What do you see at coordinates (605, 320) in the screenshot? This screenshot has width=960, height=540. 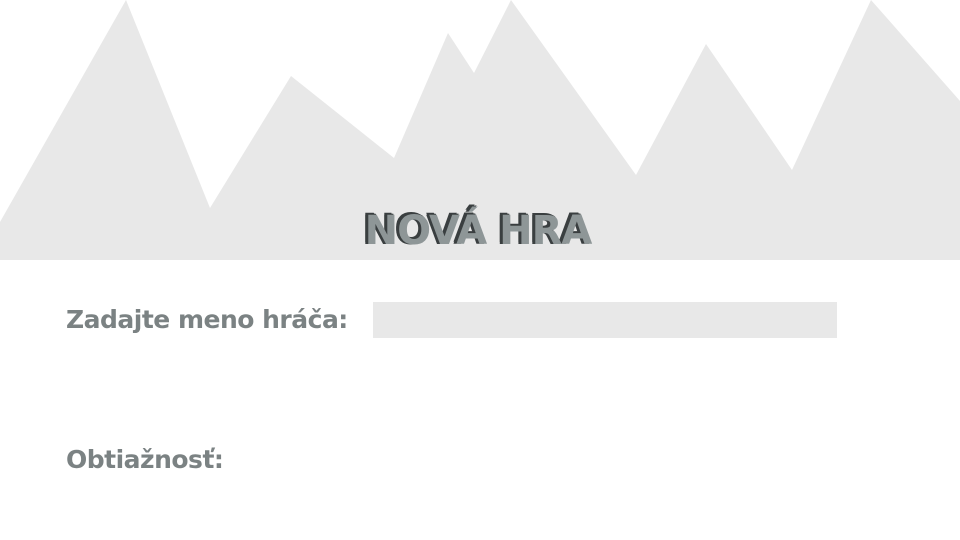 I see `player-name-input` at bounding box center [605, 320].